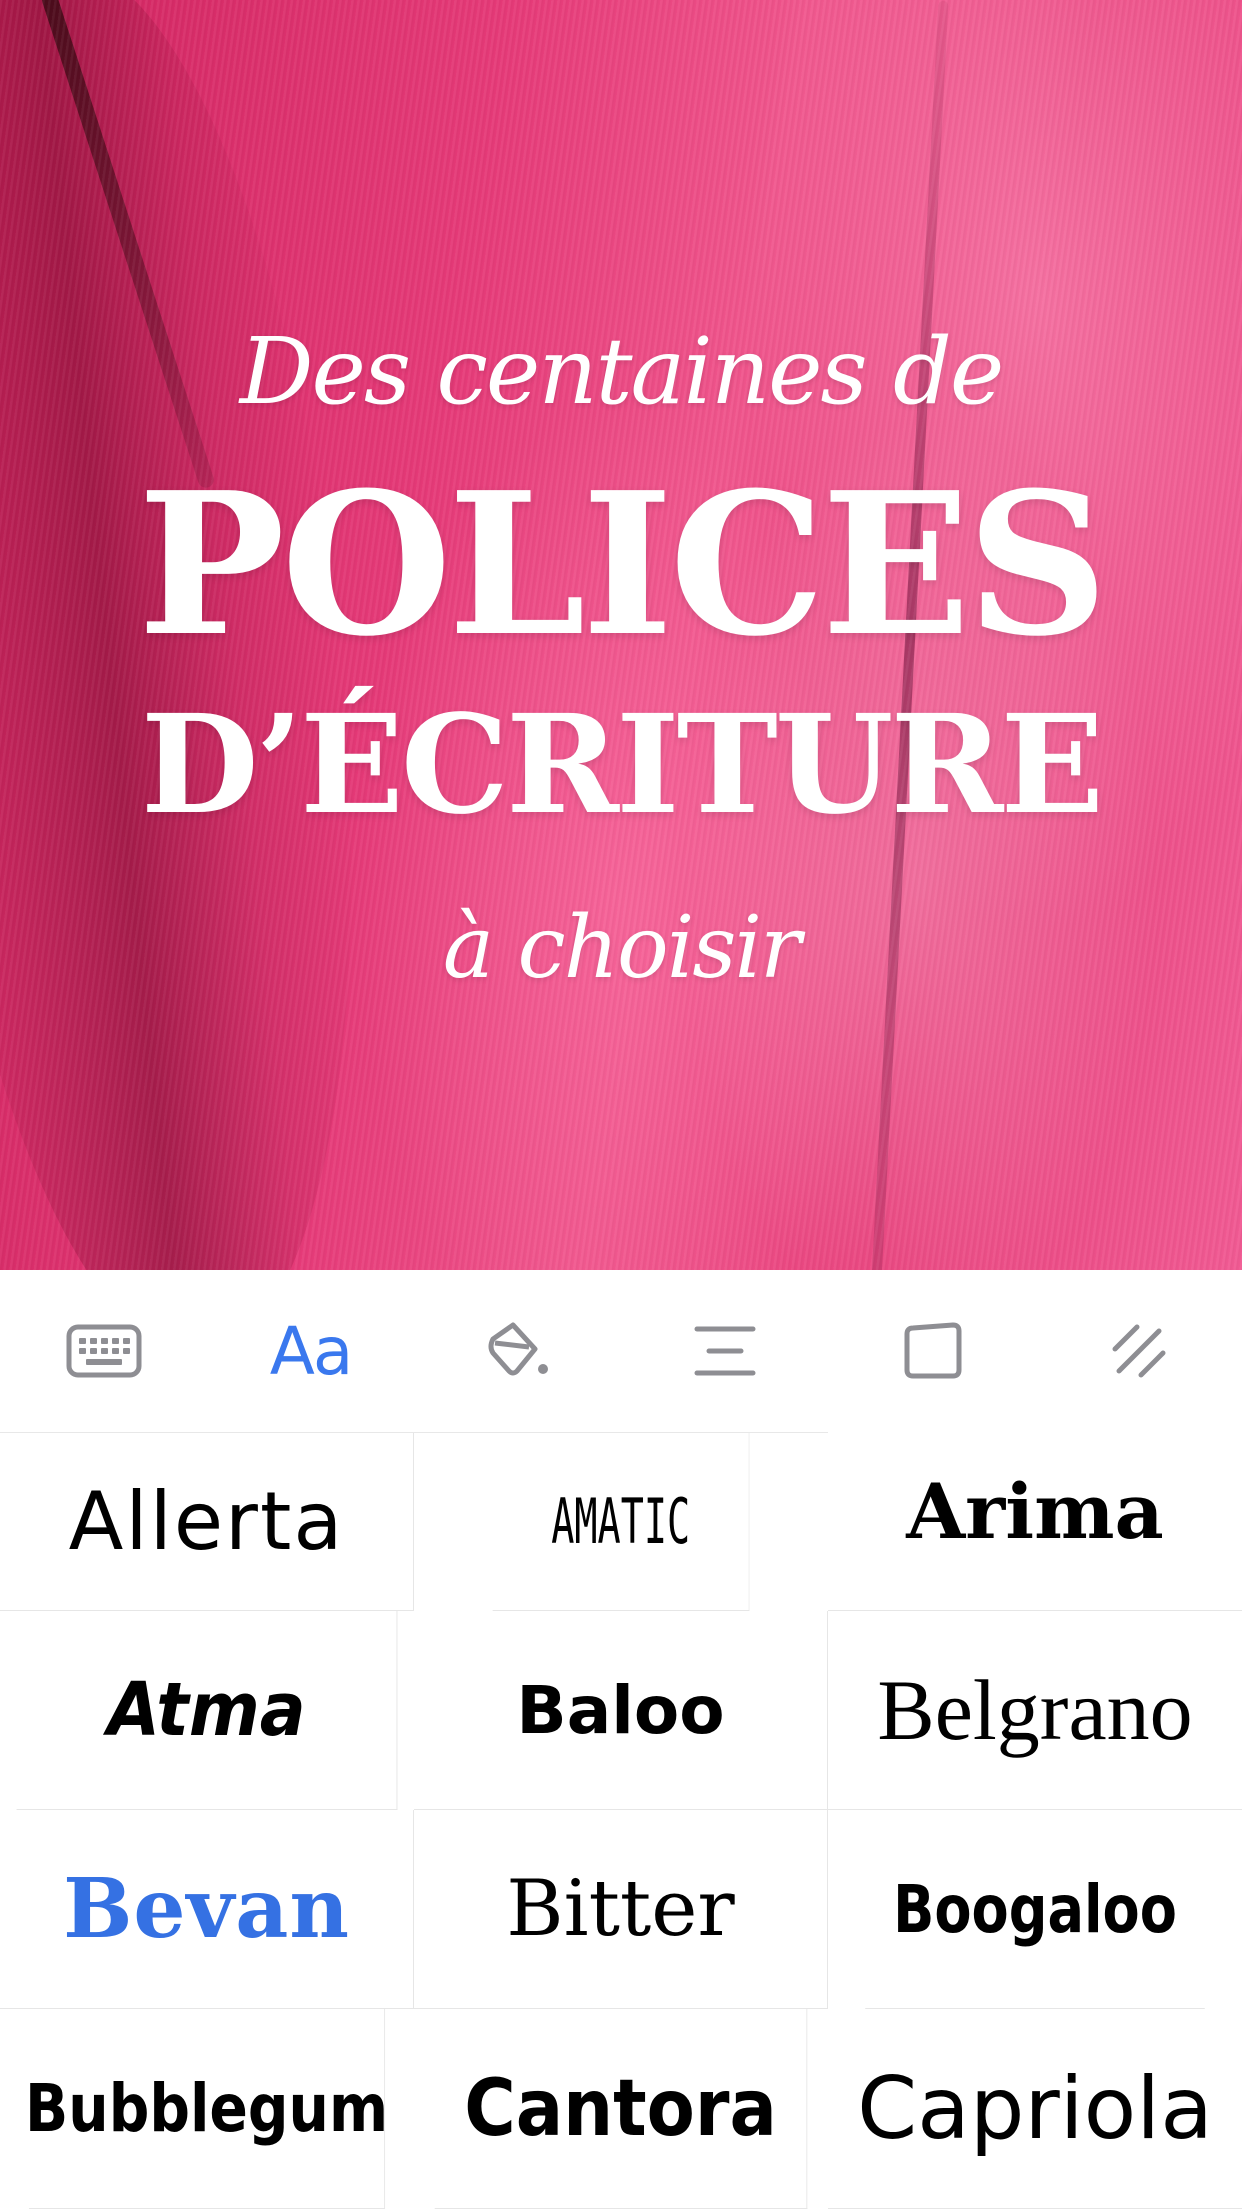  I want to click on keyboard-button, so click(103, 1351).